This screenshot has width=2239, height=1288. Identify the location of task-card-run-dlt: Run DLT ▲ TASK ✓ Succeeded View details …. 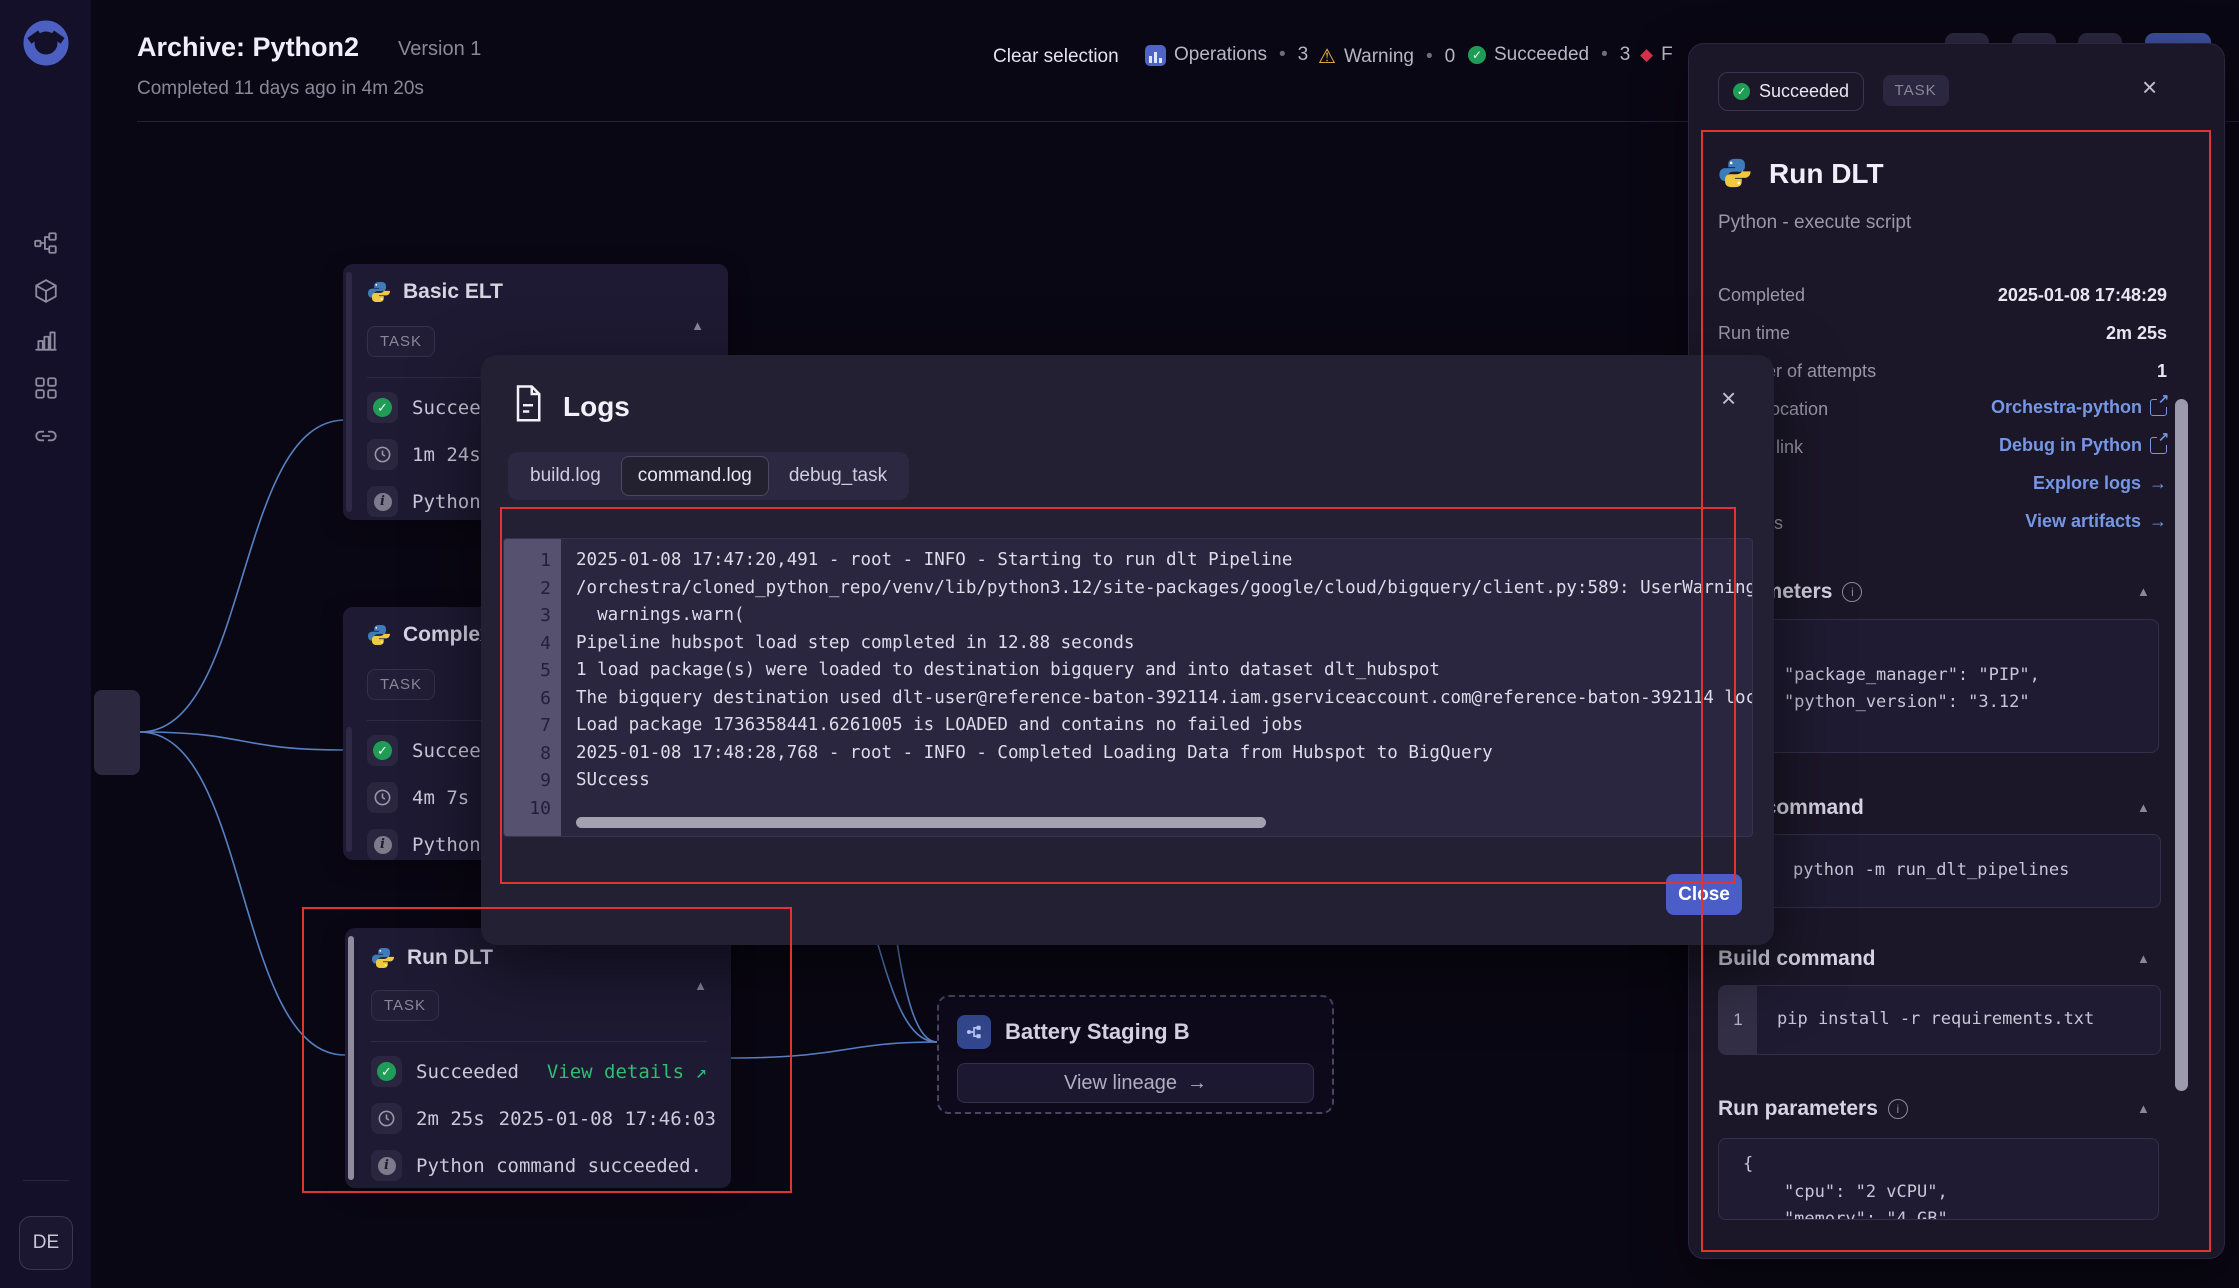
(538, 1058).